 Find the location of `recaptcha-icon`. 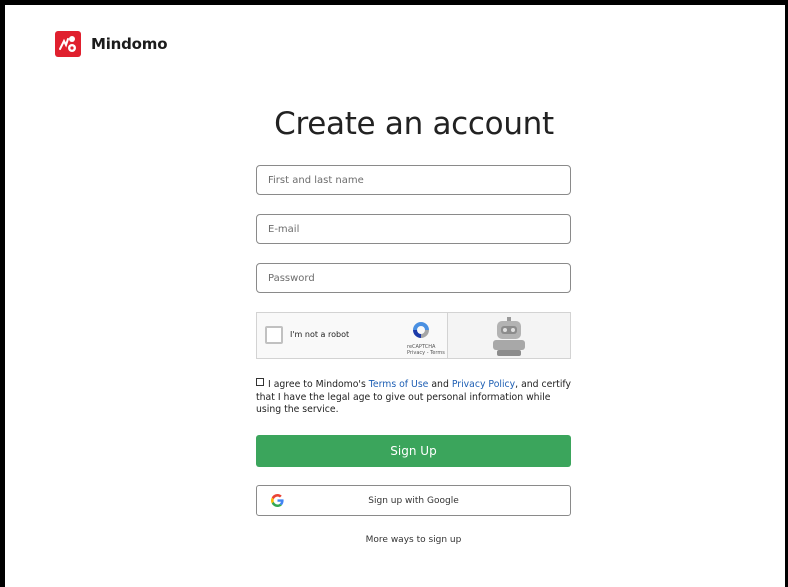

recaptcha-icon is located at coordinates (421, 330).